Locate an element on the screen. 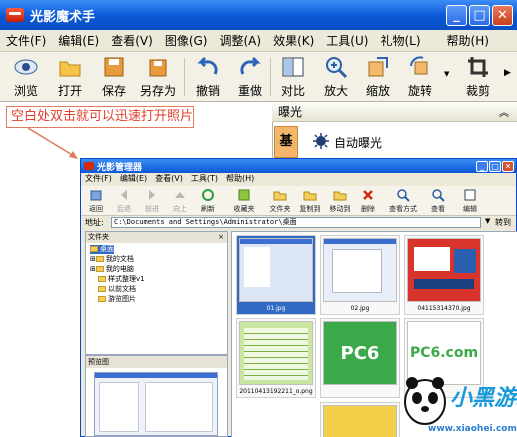  manager-refresh-button: 刷新 is located at coordinates (208, 201).